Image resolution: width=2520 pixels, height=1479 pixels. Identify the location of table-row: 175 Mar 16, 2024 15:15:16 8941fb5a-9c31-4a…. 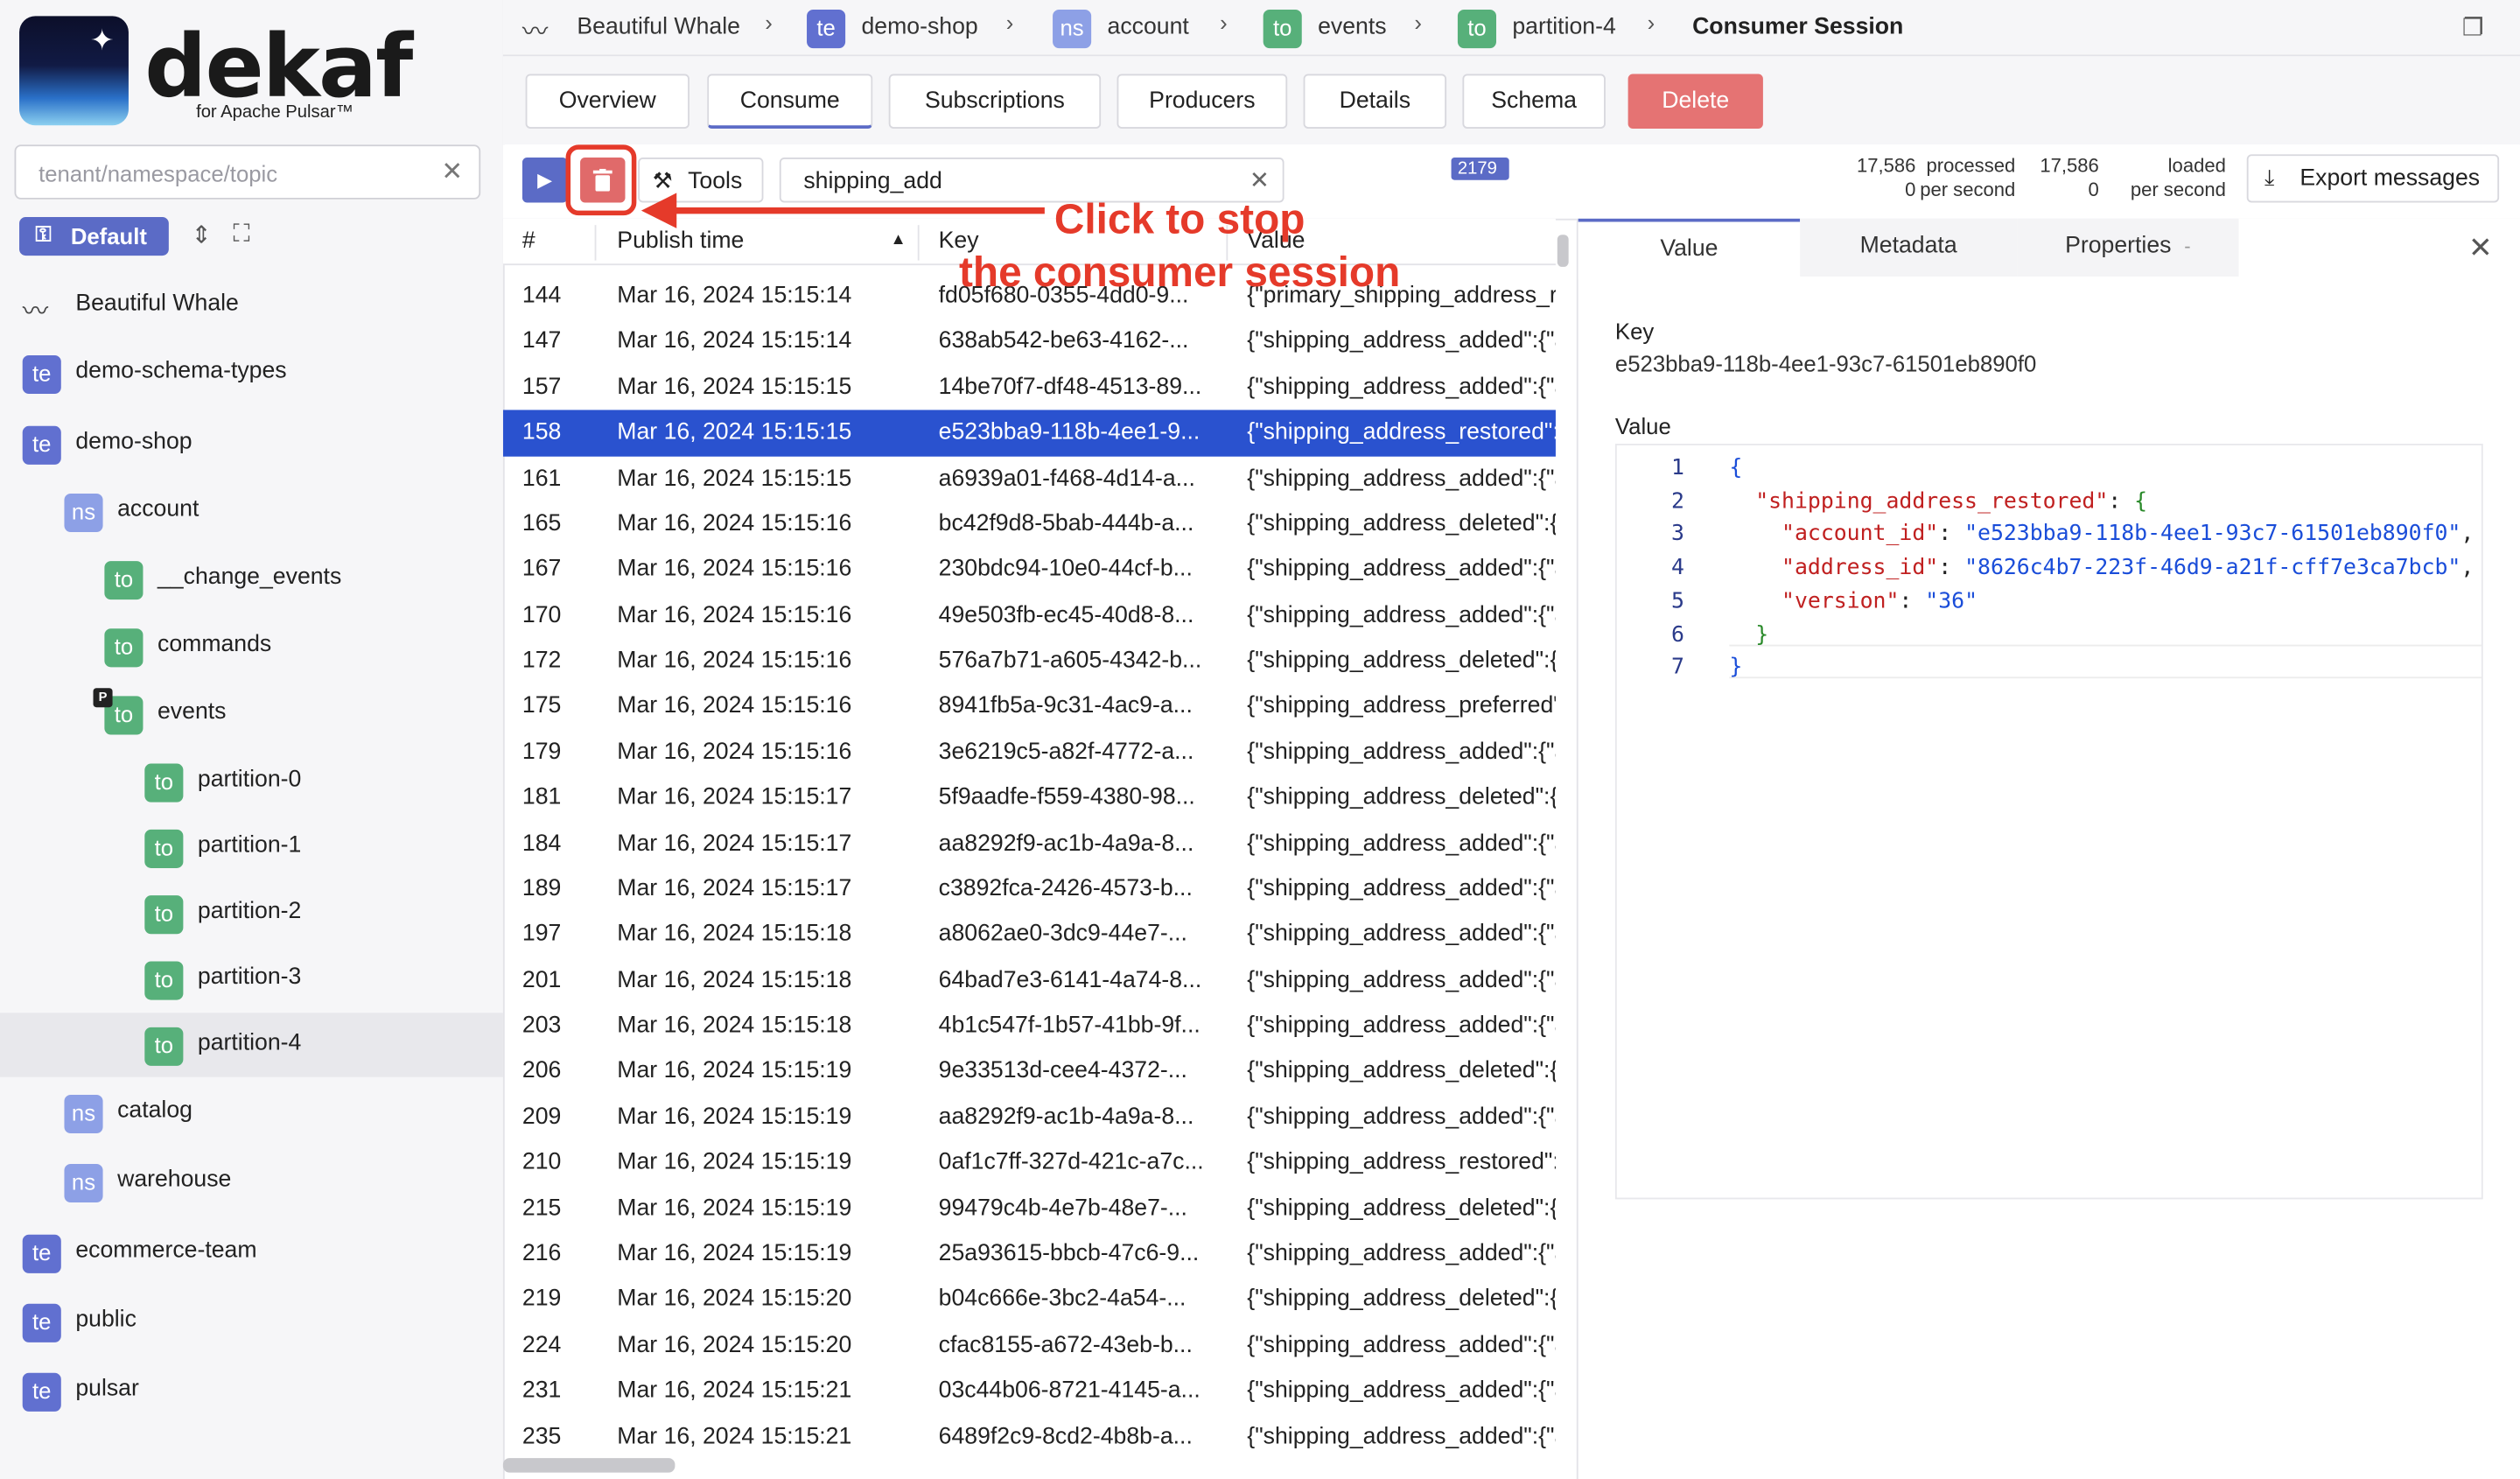
(1029, 706).